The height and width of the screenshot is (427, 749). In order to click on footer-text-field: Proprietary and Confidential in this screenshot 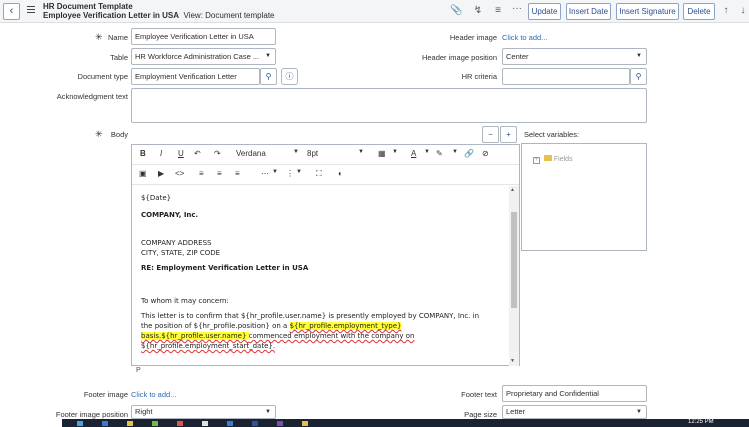, I will do `click(574, 393)`.